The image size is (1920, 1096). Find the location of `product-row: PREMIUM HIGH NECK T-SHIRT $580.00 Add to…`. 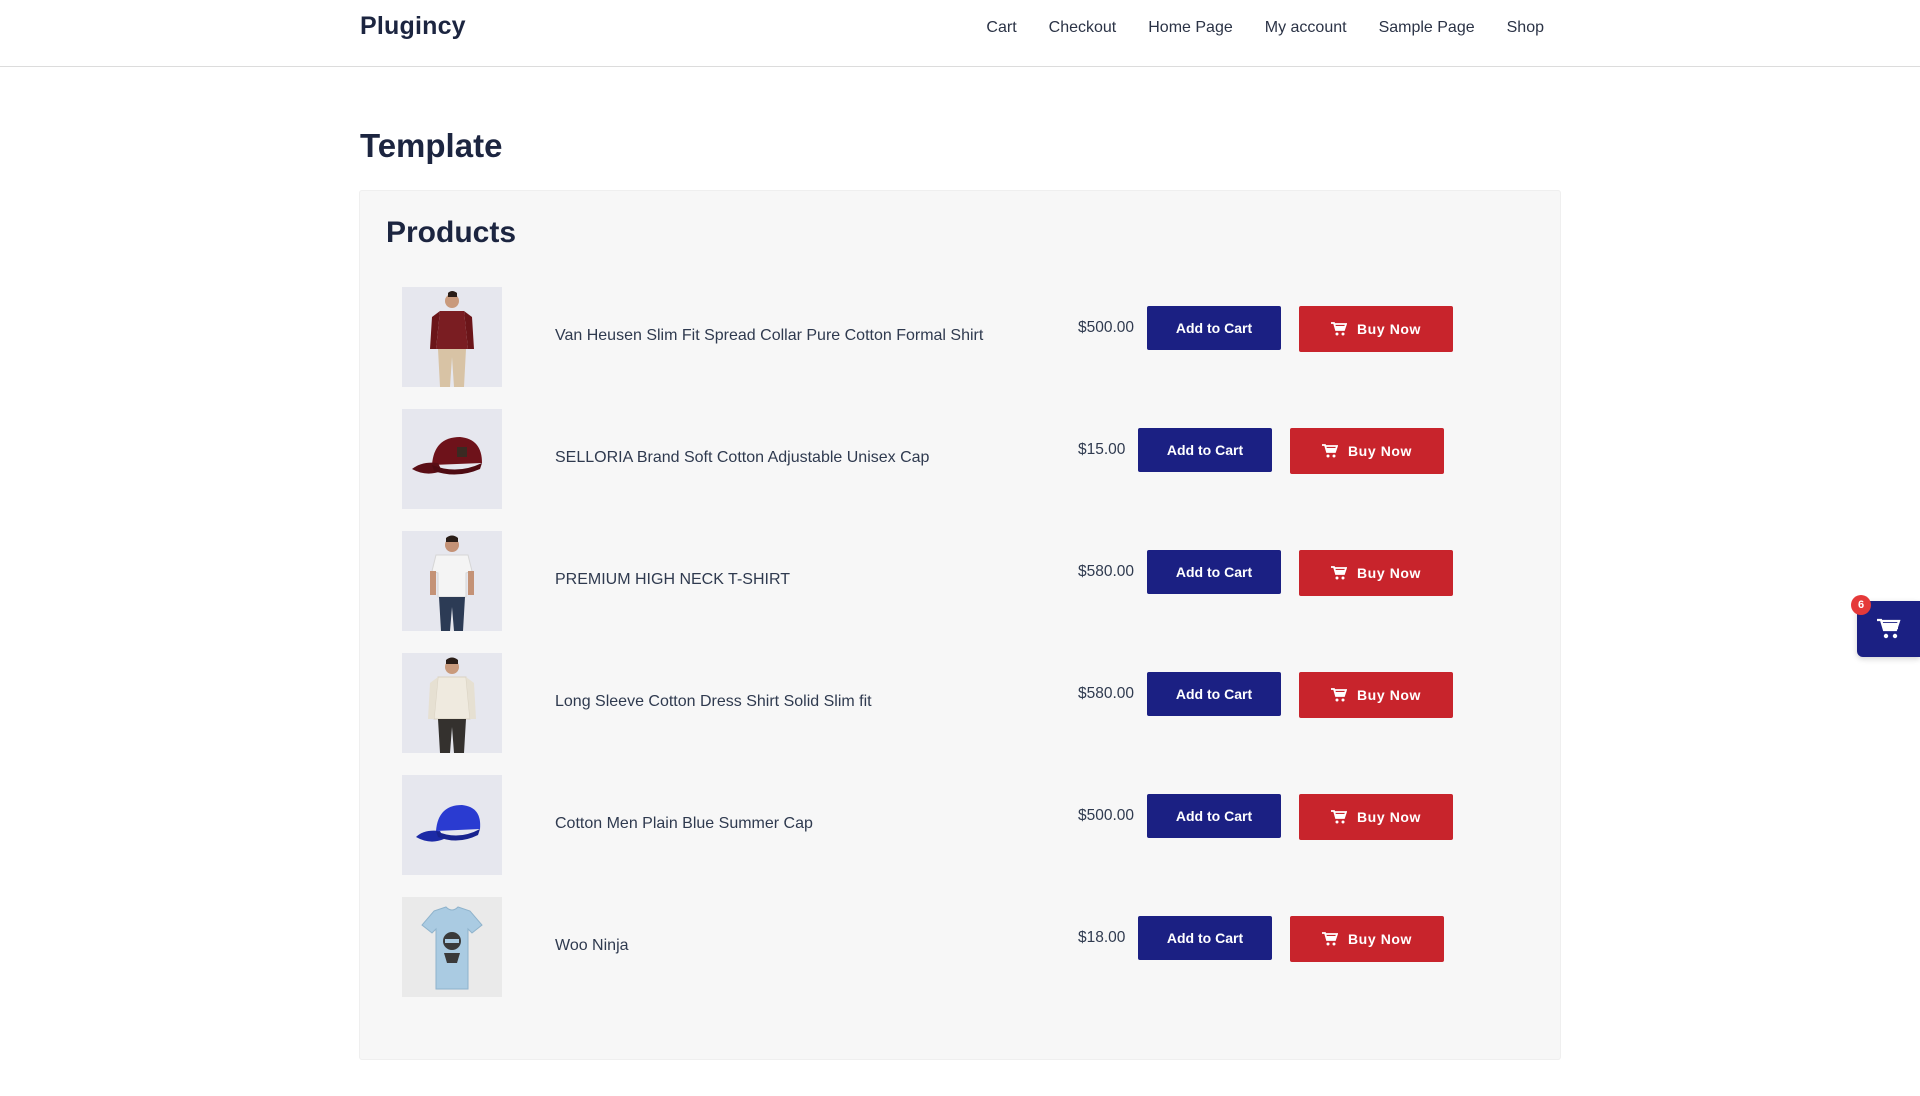

product-row: PREMIUM HIGH NECK T-SHIRT $580.00 Add to… is located at coordinates (960, 592).